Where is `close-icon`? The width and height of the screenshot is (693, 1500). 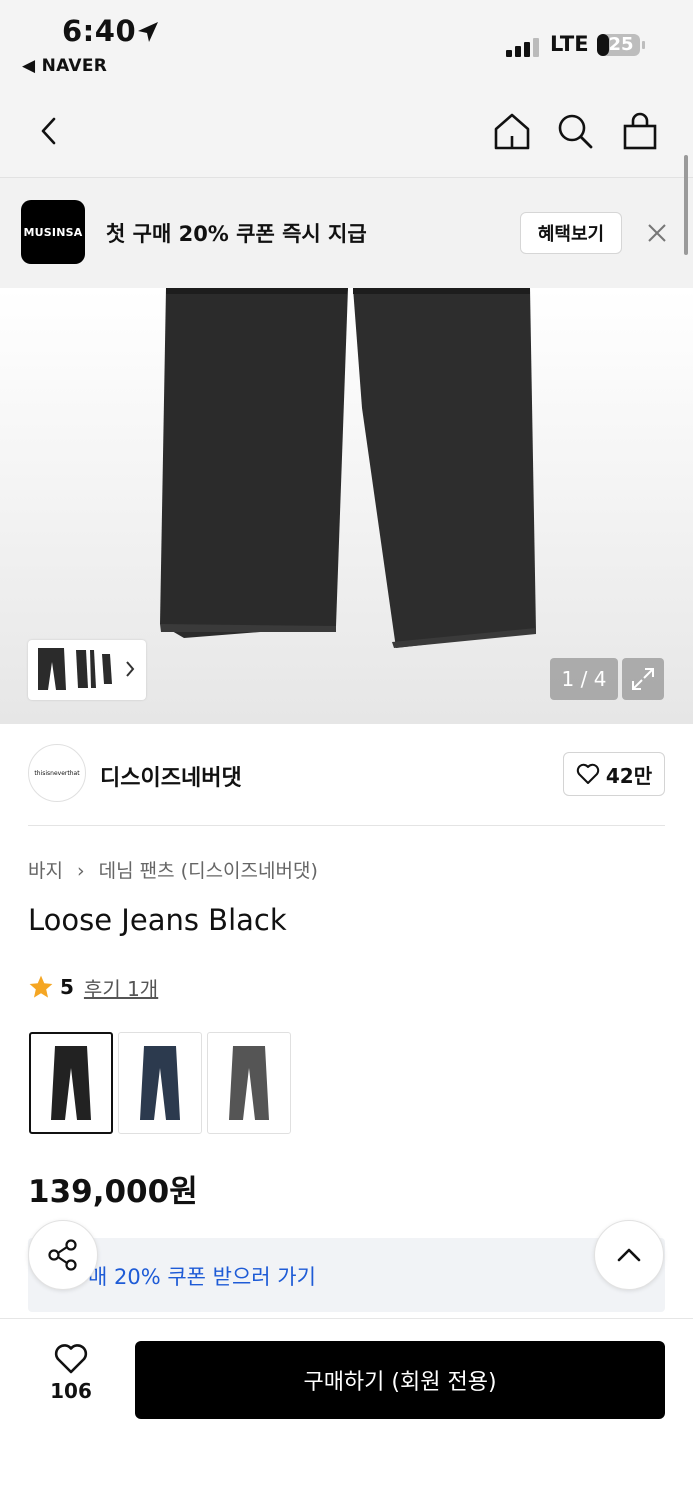 close-icon is located at coordinates (657, 233).